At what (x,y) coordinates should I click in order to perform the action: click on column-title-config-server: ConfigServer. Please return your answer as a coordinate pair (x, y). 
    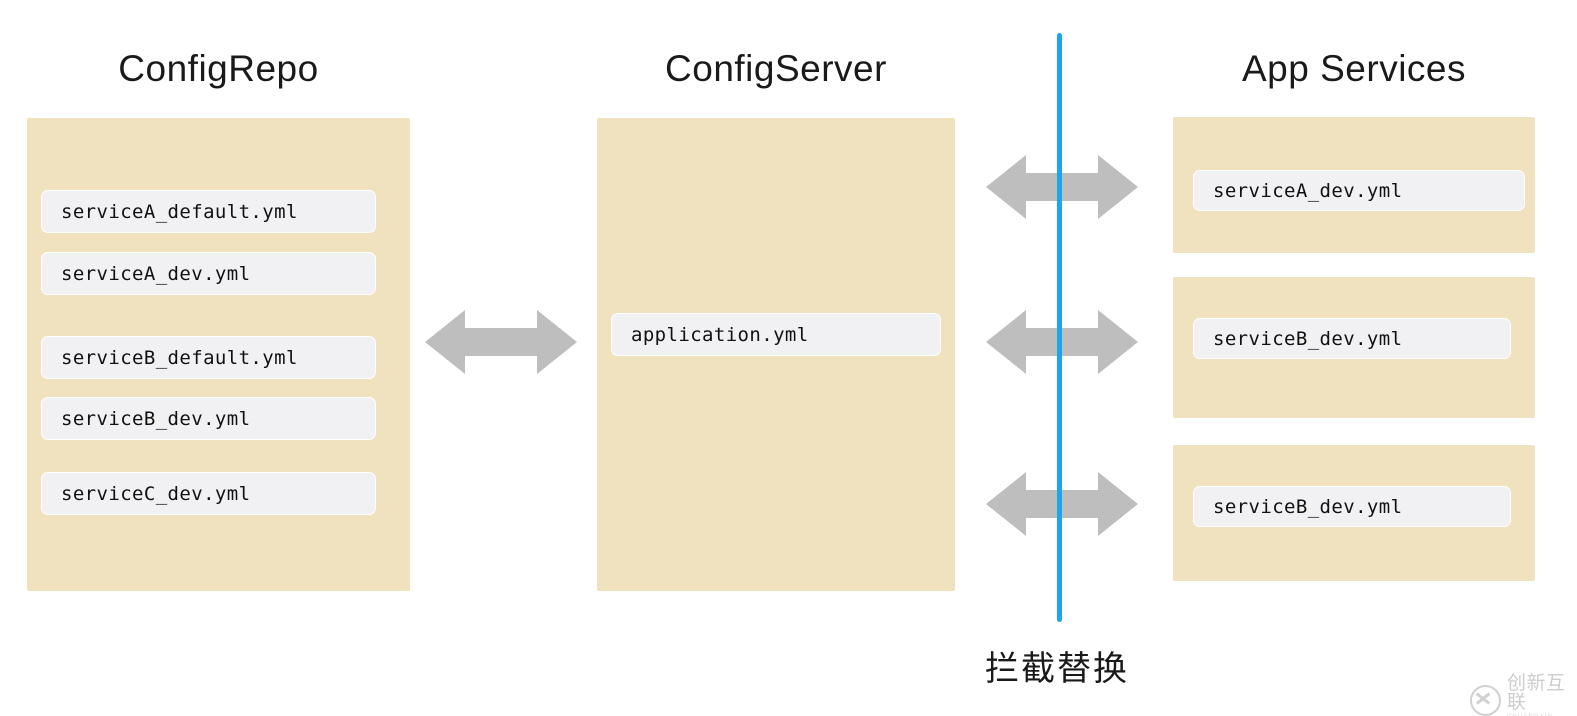
    Looking at the image, I should click on (776, 68).